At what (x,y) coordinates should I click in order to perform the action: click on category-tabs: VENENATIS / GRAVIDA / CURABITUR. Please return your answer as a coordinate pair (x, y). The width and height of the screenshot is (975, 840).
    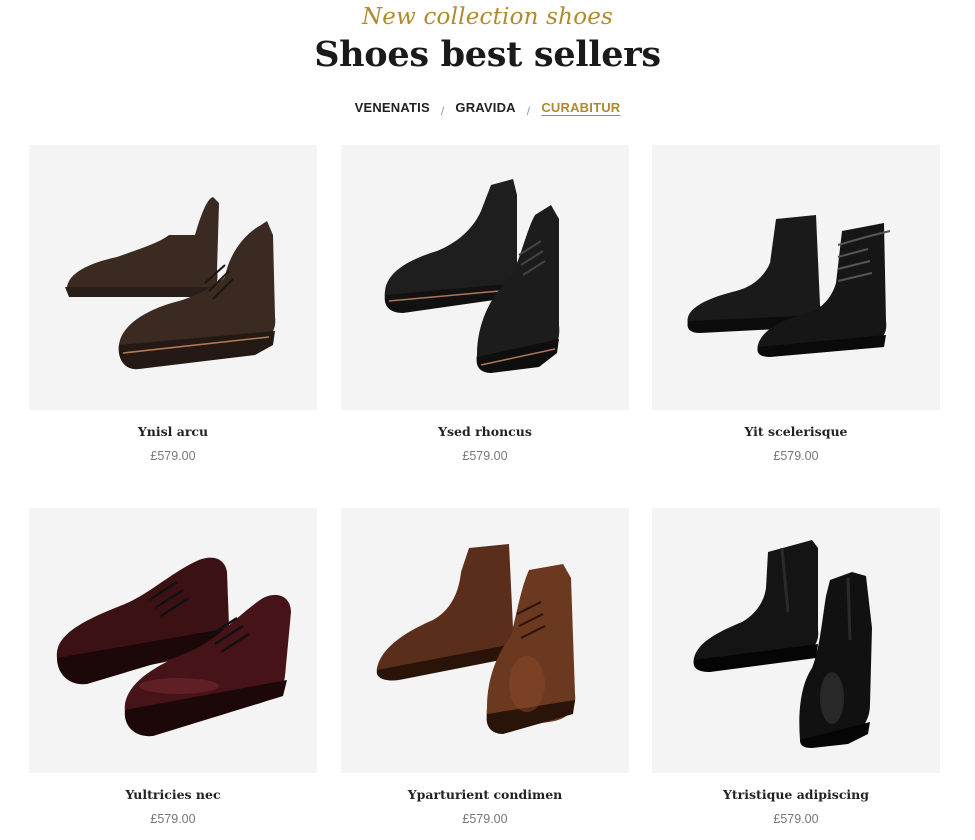
    Looking at the image, I should click on (487, 109).